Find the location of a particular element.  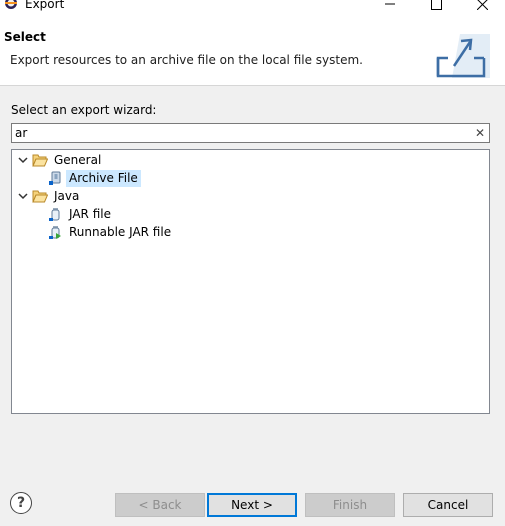

runnable-jar-icon is located at coordinates (55, 232).